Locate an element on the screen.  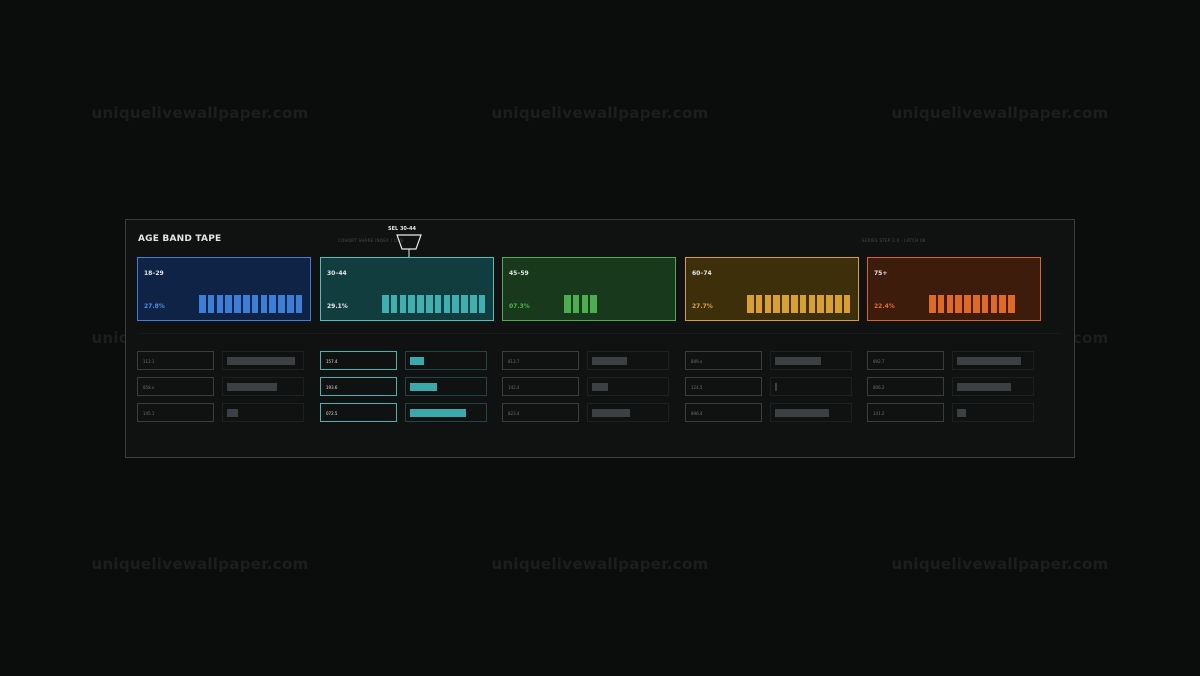
row-value-box: 858.x is located at coordinates (175, 386).